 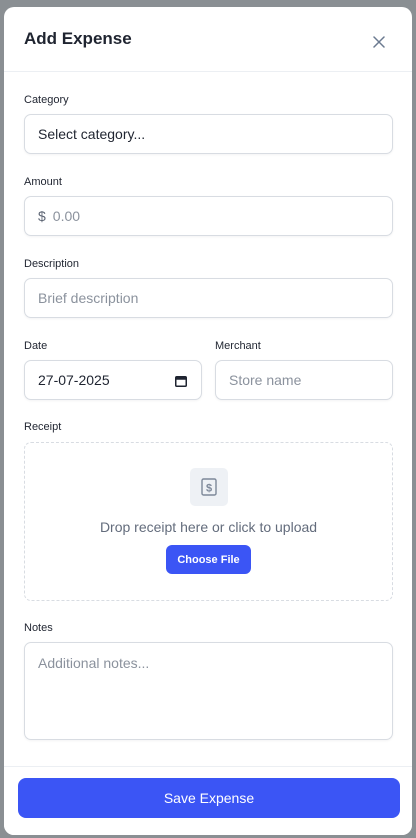 I want to click on merchant-field: Store name, so click(x=304, y=380).